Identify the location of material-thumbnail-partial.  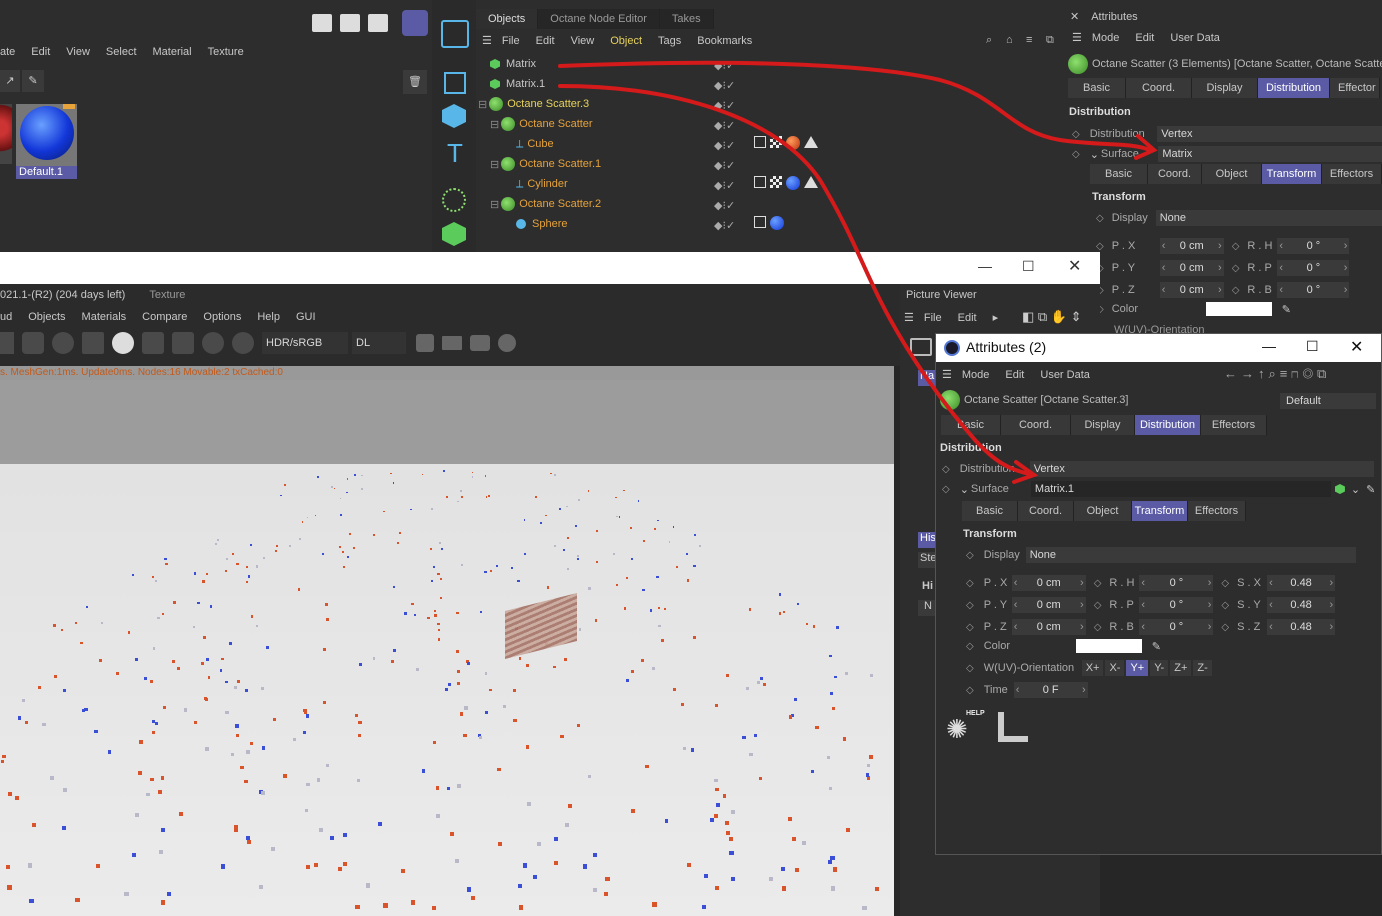
(6, 134).